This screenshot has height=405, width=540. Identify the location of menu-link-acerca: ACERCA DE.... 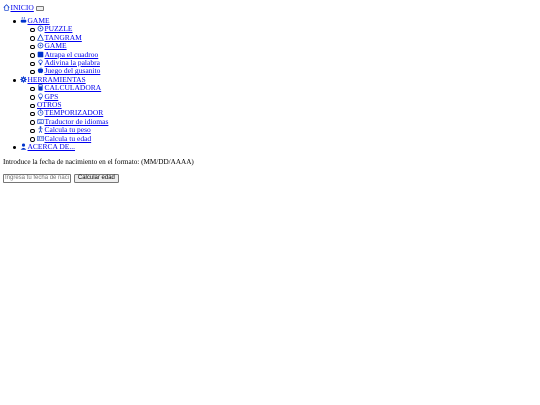
(47, 146).